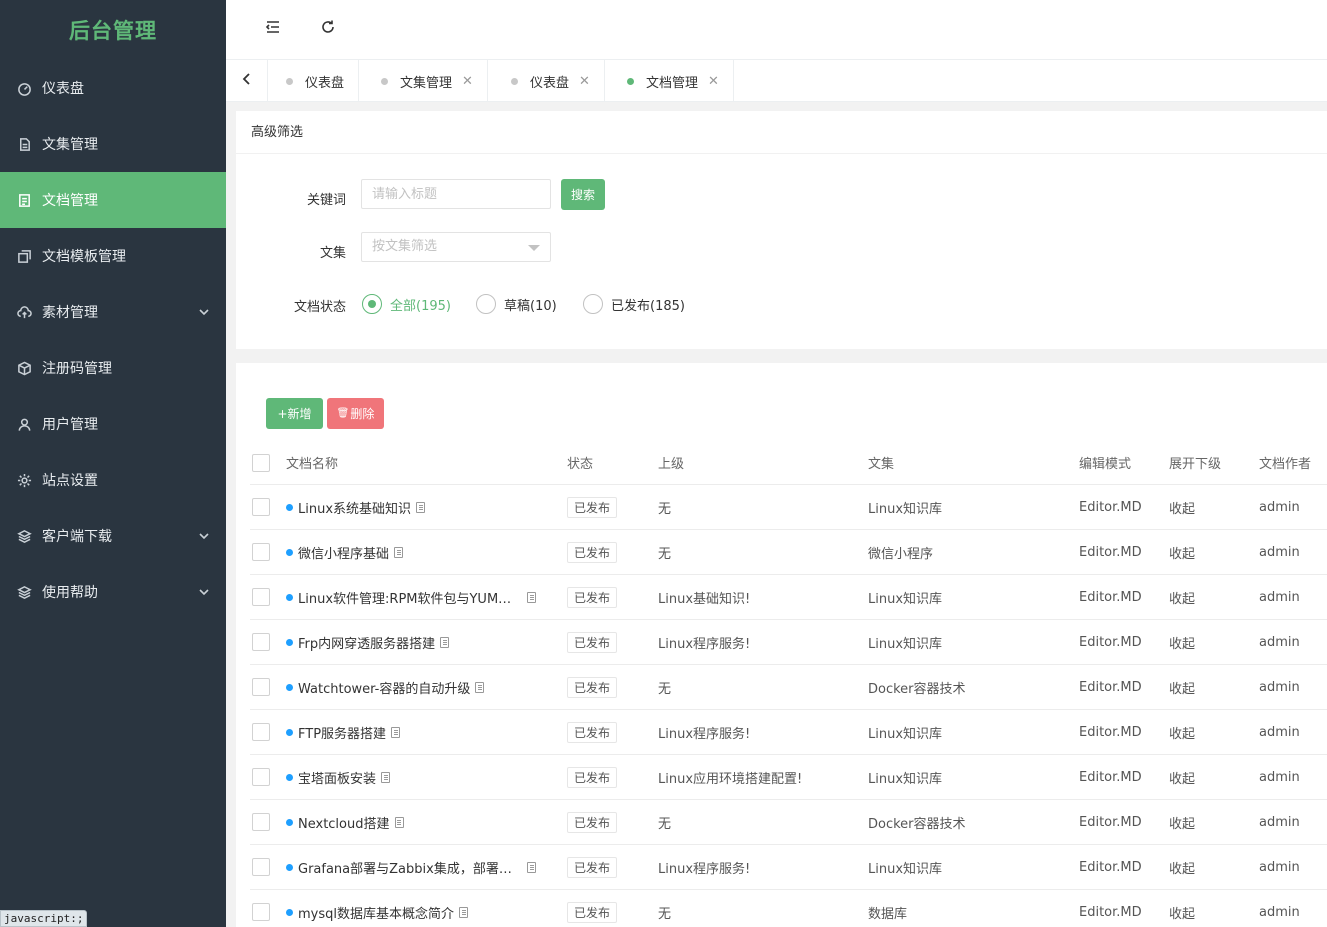 Image resolution: width=1327 pixels, height=927 pixels. What do you see at coordinates (788, 908) in the screenshot?
I see `table-row: mysql数据库基本概念简介 已发布 无 数据库 Editor.MD 收起 admin` at bounding box center [788, 908].